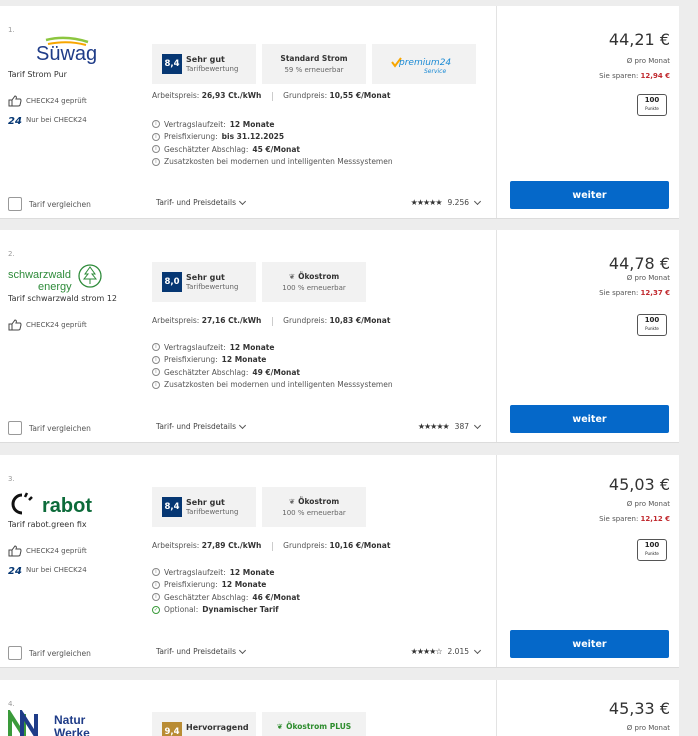 Image resolution: width=698 pixels, height=736 pixels. Describe the element at coordinates (204, 724) in the screenshot. I see `tariff-rating-badge: 9,4 Hervorragend` at that location.